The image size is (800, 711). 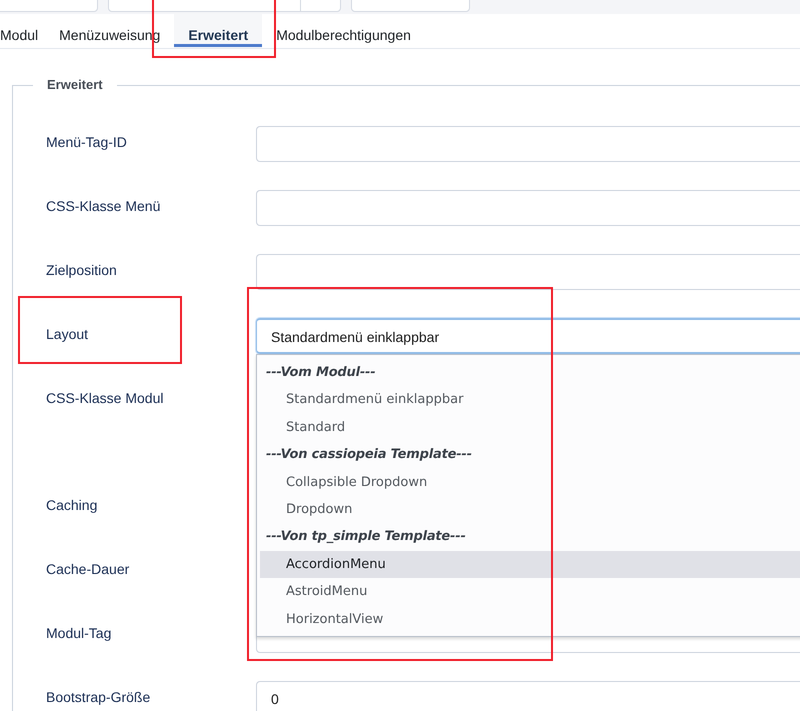 What do you see at coordinates (366, 537) in the screenshot?
I see `option-group-heading: ---Von tp_simple Template---` at bounding box center [366, 537].